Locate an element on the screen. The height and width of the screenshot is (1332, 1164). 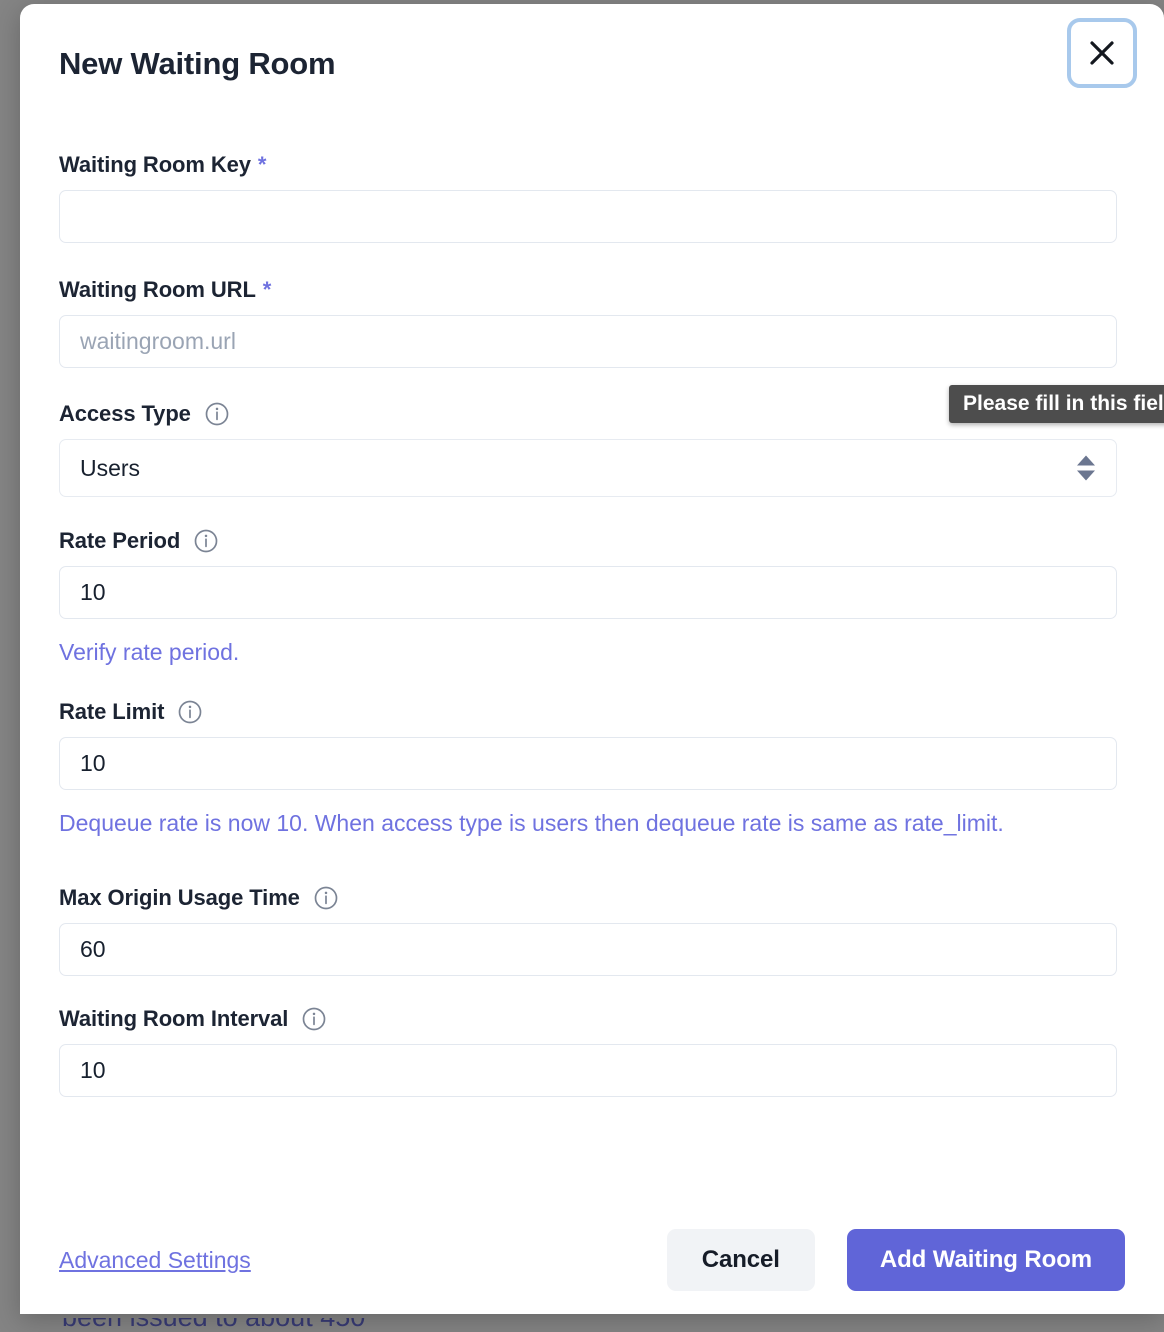
waiting-room-interval-input is located at coordinates (588, 1070).